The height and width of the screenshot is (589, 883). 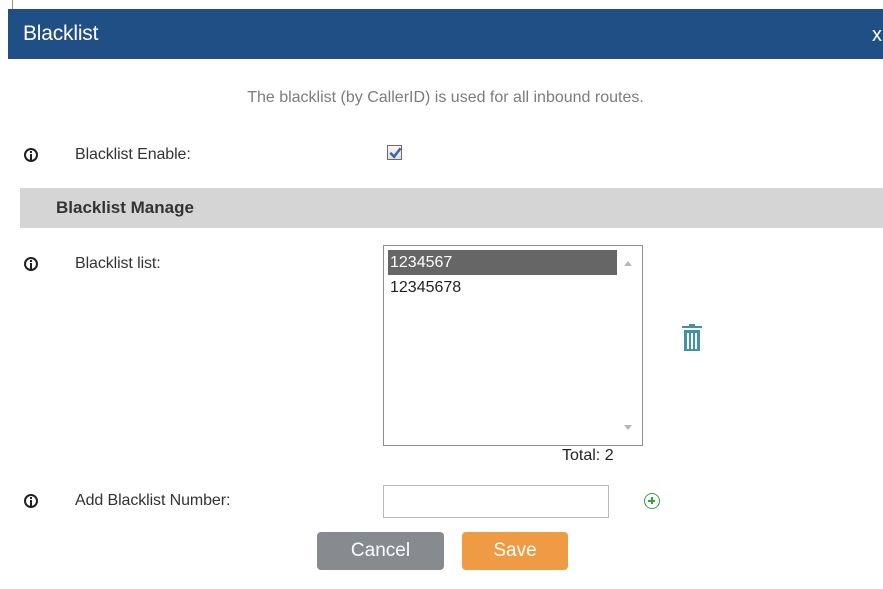 What do you see at coordinates (133, 154) in the screenshot?
I see `blacklist-enable-label: Blacklist Enable:` at bounding box center [133, 154].